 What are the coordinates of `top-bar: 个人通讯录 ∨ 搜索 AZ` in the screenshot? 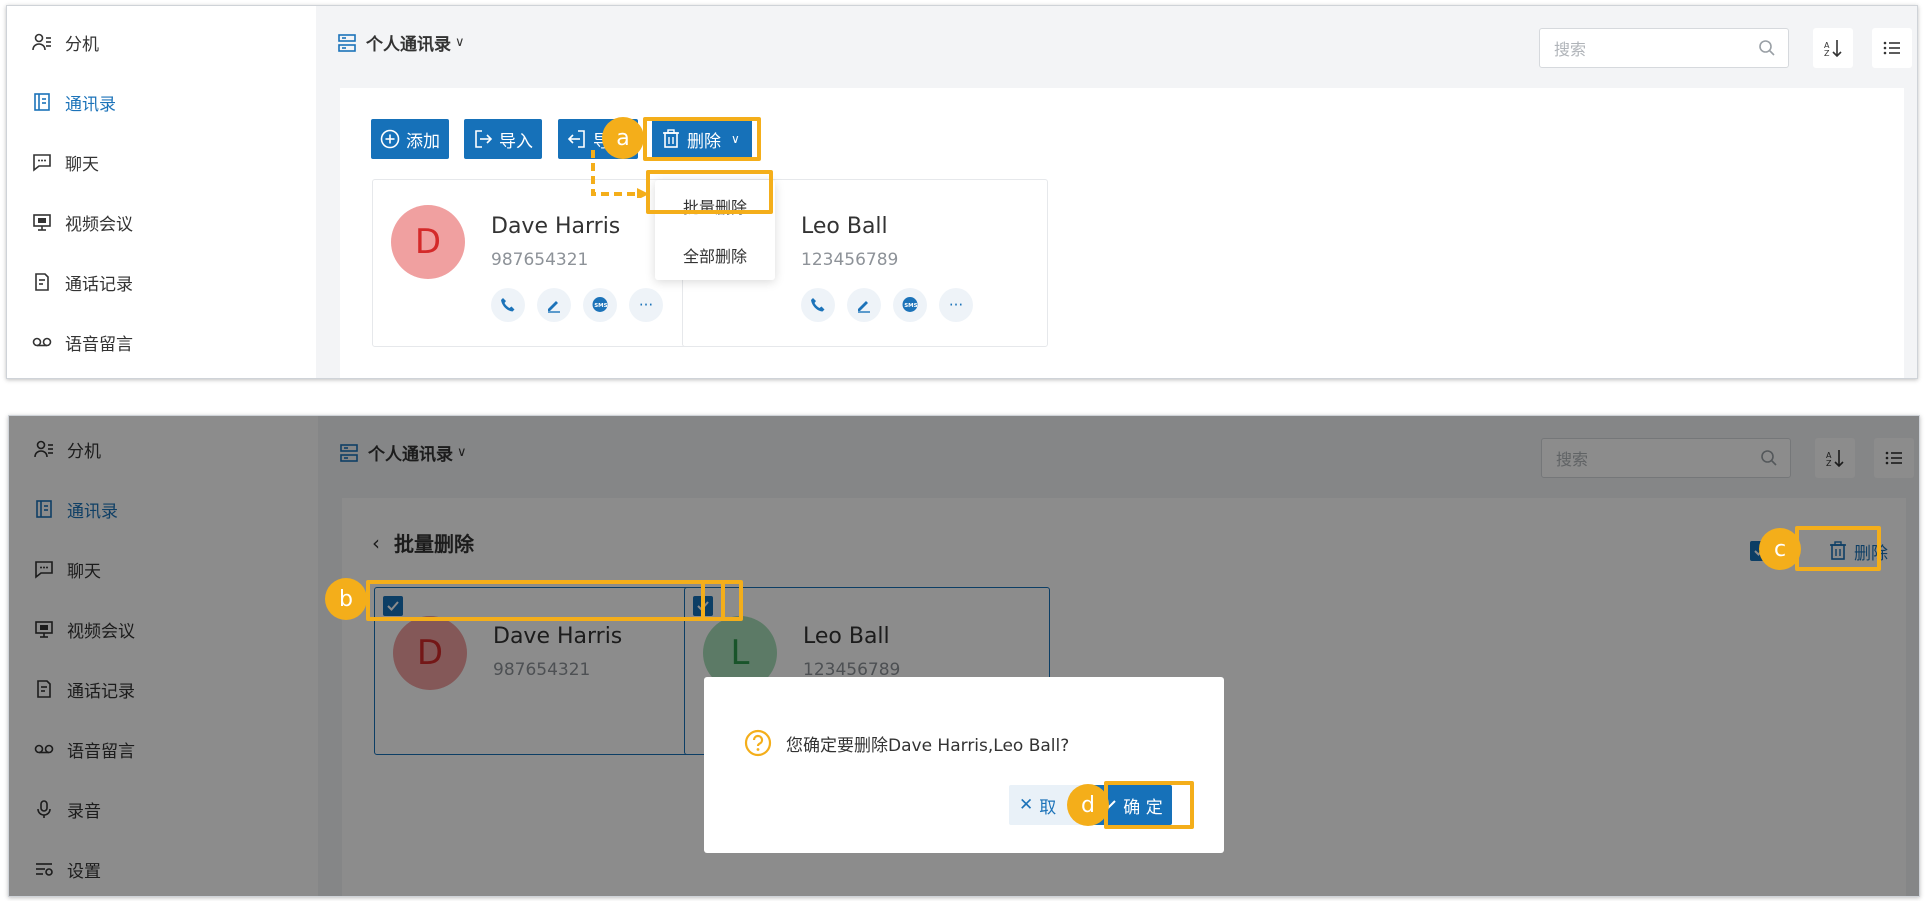 It's located at (1116, 47).